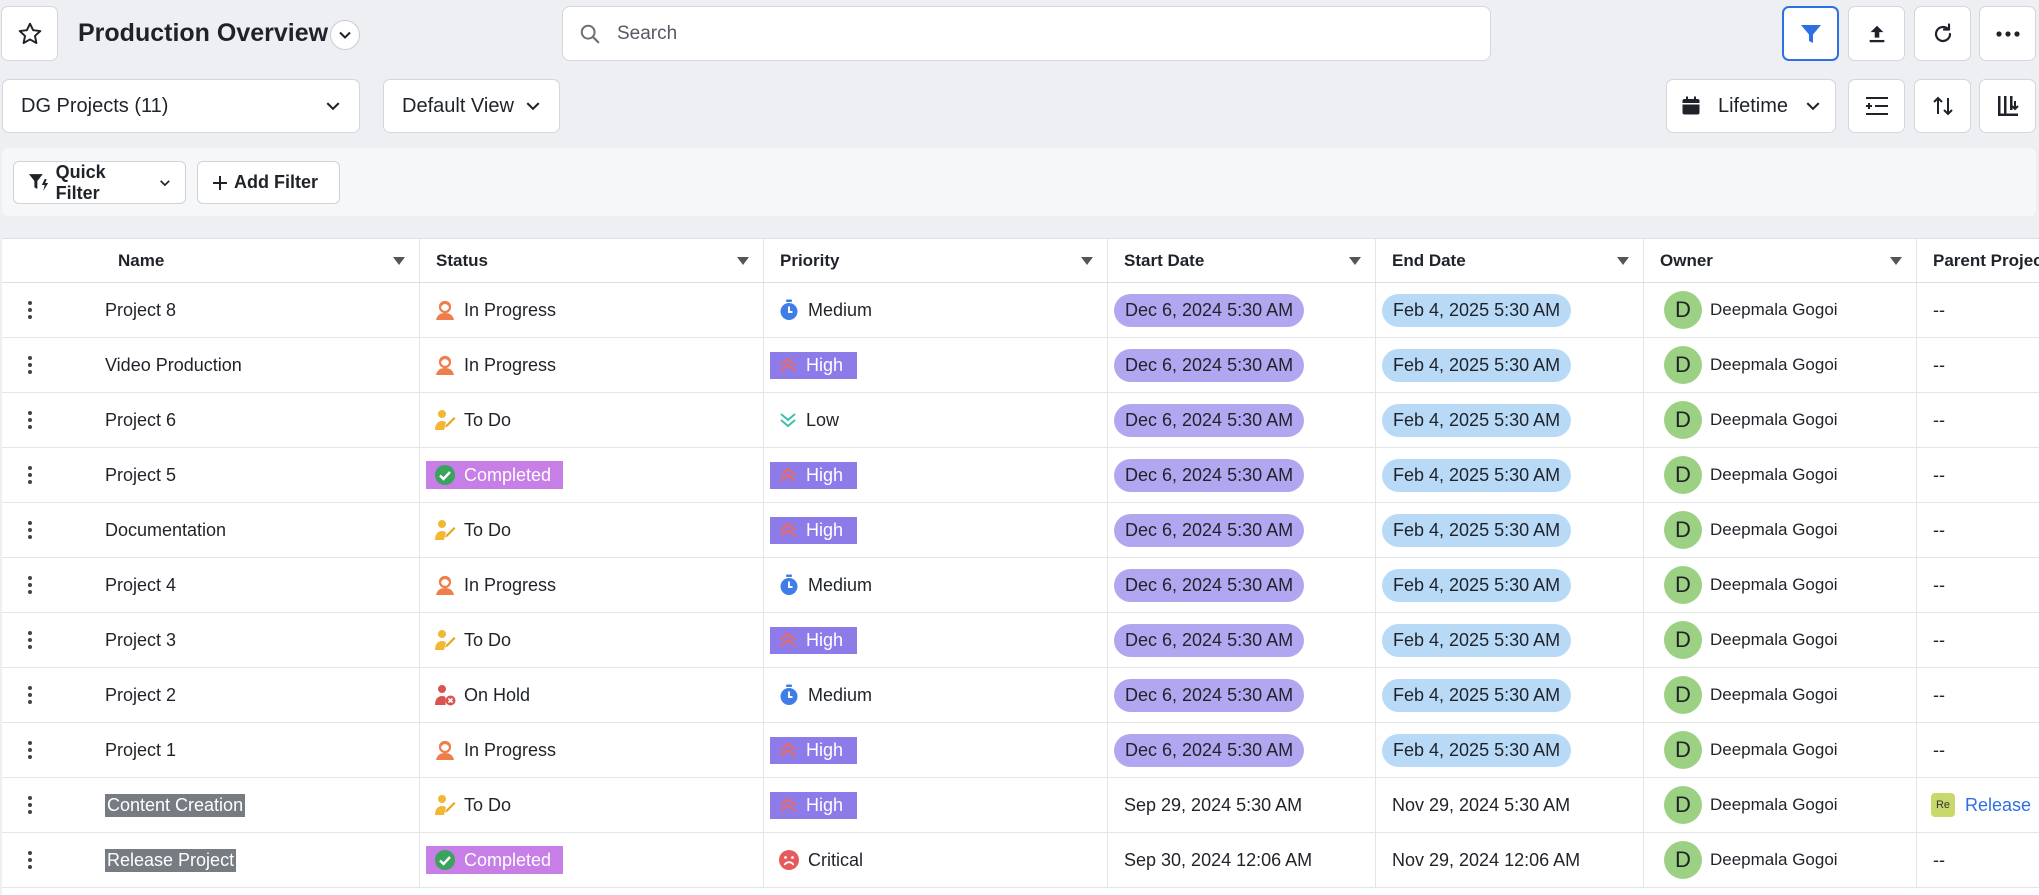 This screenshot has height=895, width=2039. What do you see at coordinates (140, 750) in the screenshot?
I see `project-name: Project 1` at bounding box center [140, 750].